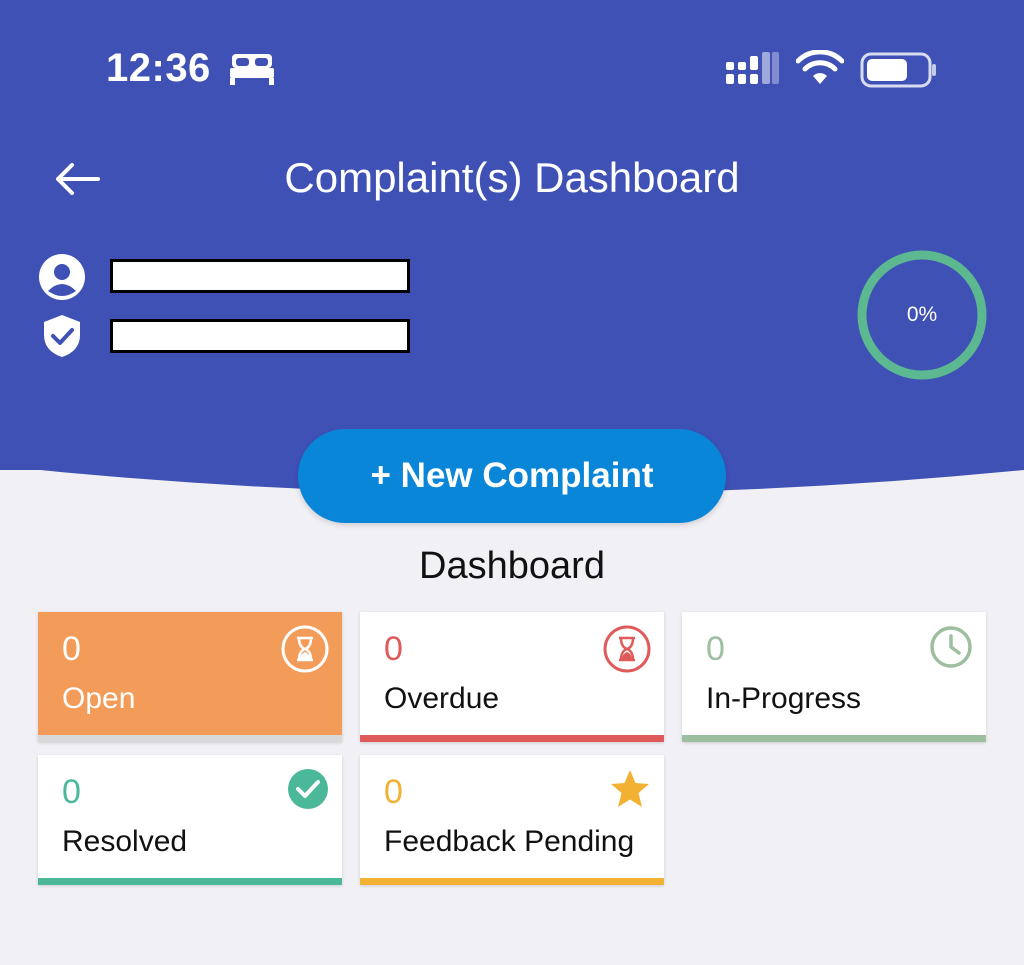 The image size is (1024, 965). I want to click on new-complaint-button: + New Complaint, so click(512, 476).